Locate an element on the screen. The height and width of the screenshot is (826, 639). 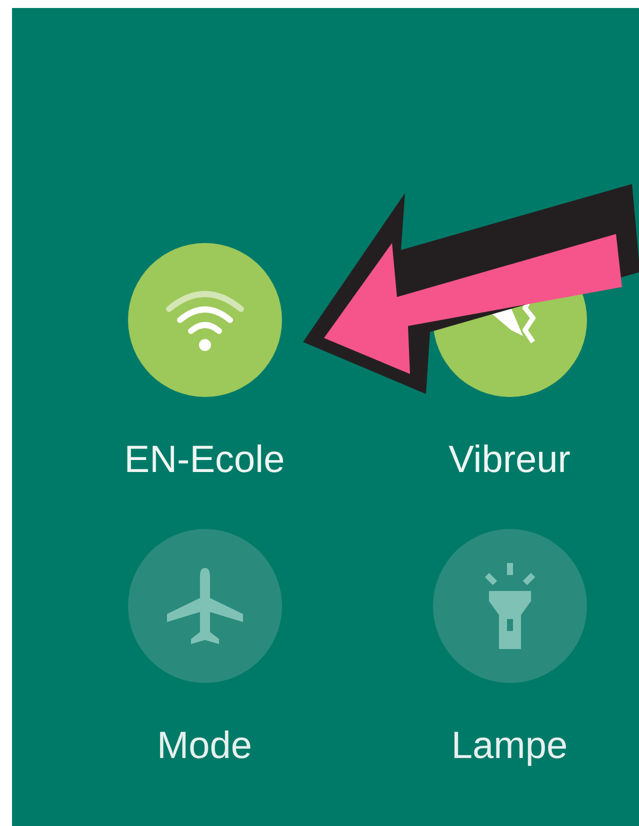
tile-label: Mode is located at coordinates (204, 748).